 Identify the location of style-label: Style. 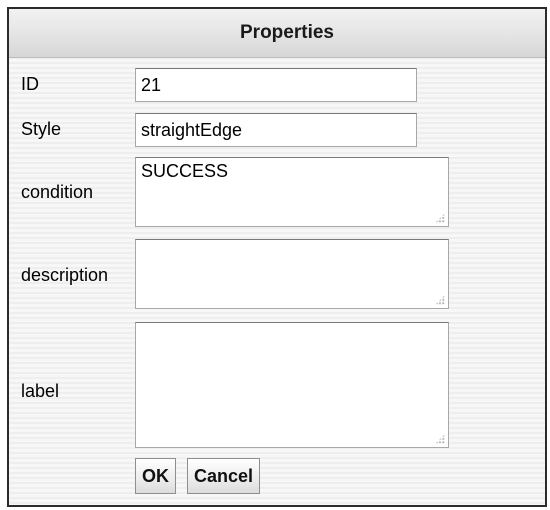
(41, 129).